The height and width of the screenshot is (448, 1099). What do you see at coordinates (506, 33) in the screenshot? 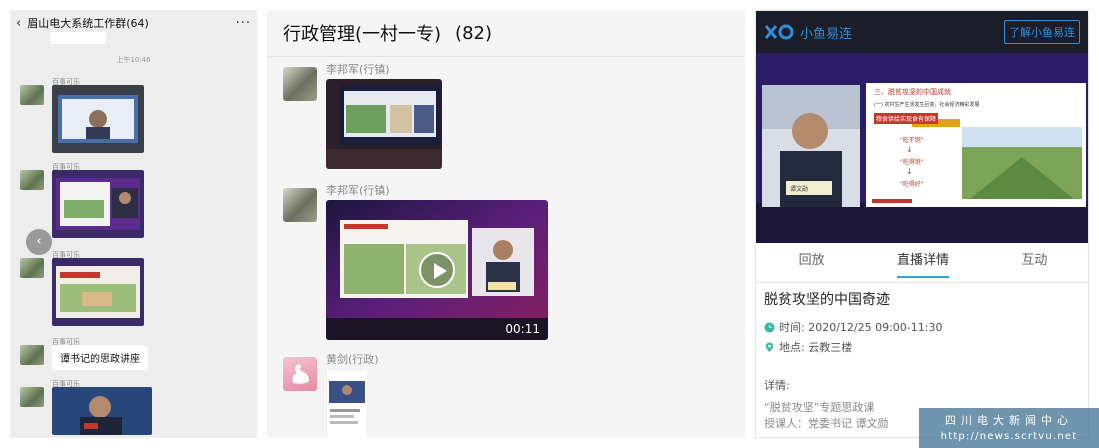
I see `chat-header: 行政管理(一村一专) (82)` at bounding box center [506, 33].